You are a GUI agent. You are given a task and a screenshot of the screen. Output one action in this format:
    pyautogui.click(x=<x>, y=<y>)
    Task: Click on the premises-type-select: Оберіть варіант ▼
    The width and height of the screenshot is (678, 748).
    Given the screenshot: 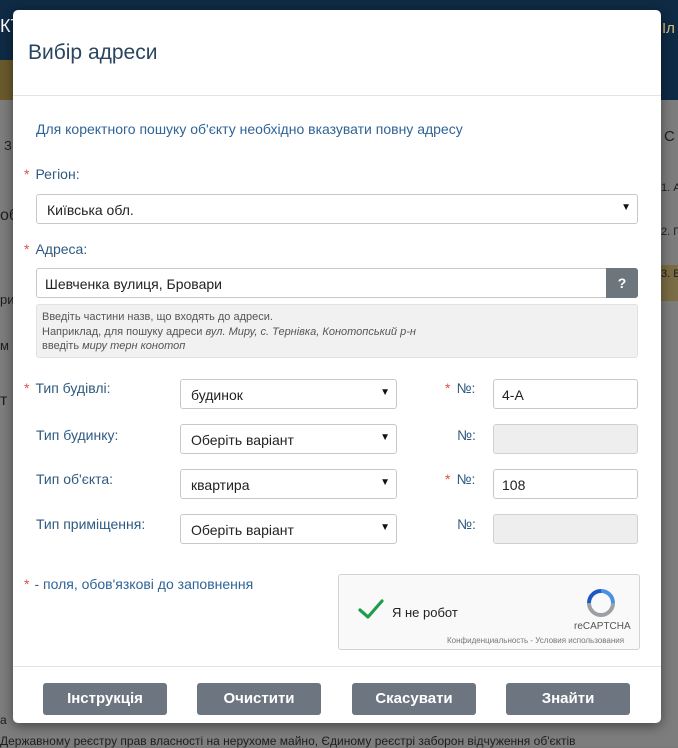 What is the action you would take?
    pyautogui.click(x=288, y=529)
    